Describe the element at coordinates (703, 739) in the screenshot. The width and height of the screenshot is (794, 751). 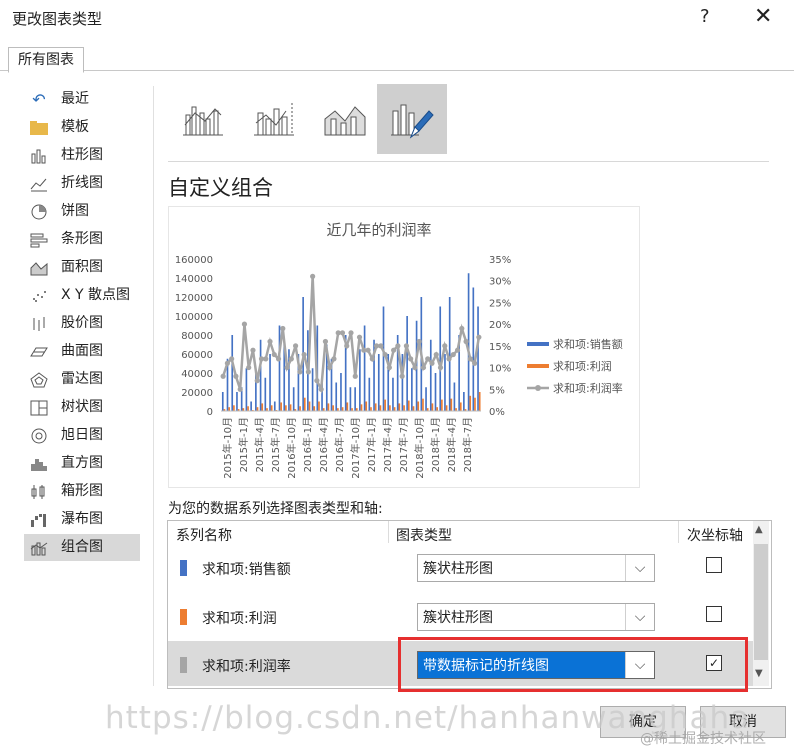
I see `watermark-credit: @稀土掘金技术社区` at that location.